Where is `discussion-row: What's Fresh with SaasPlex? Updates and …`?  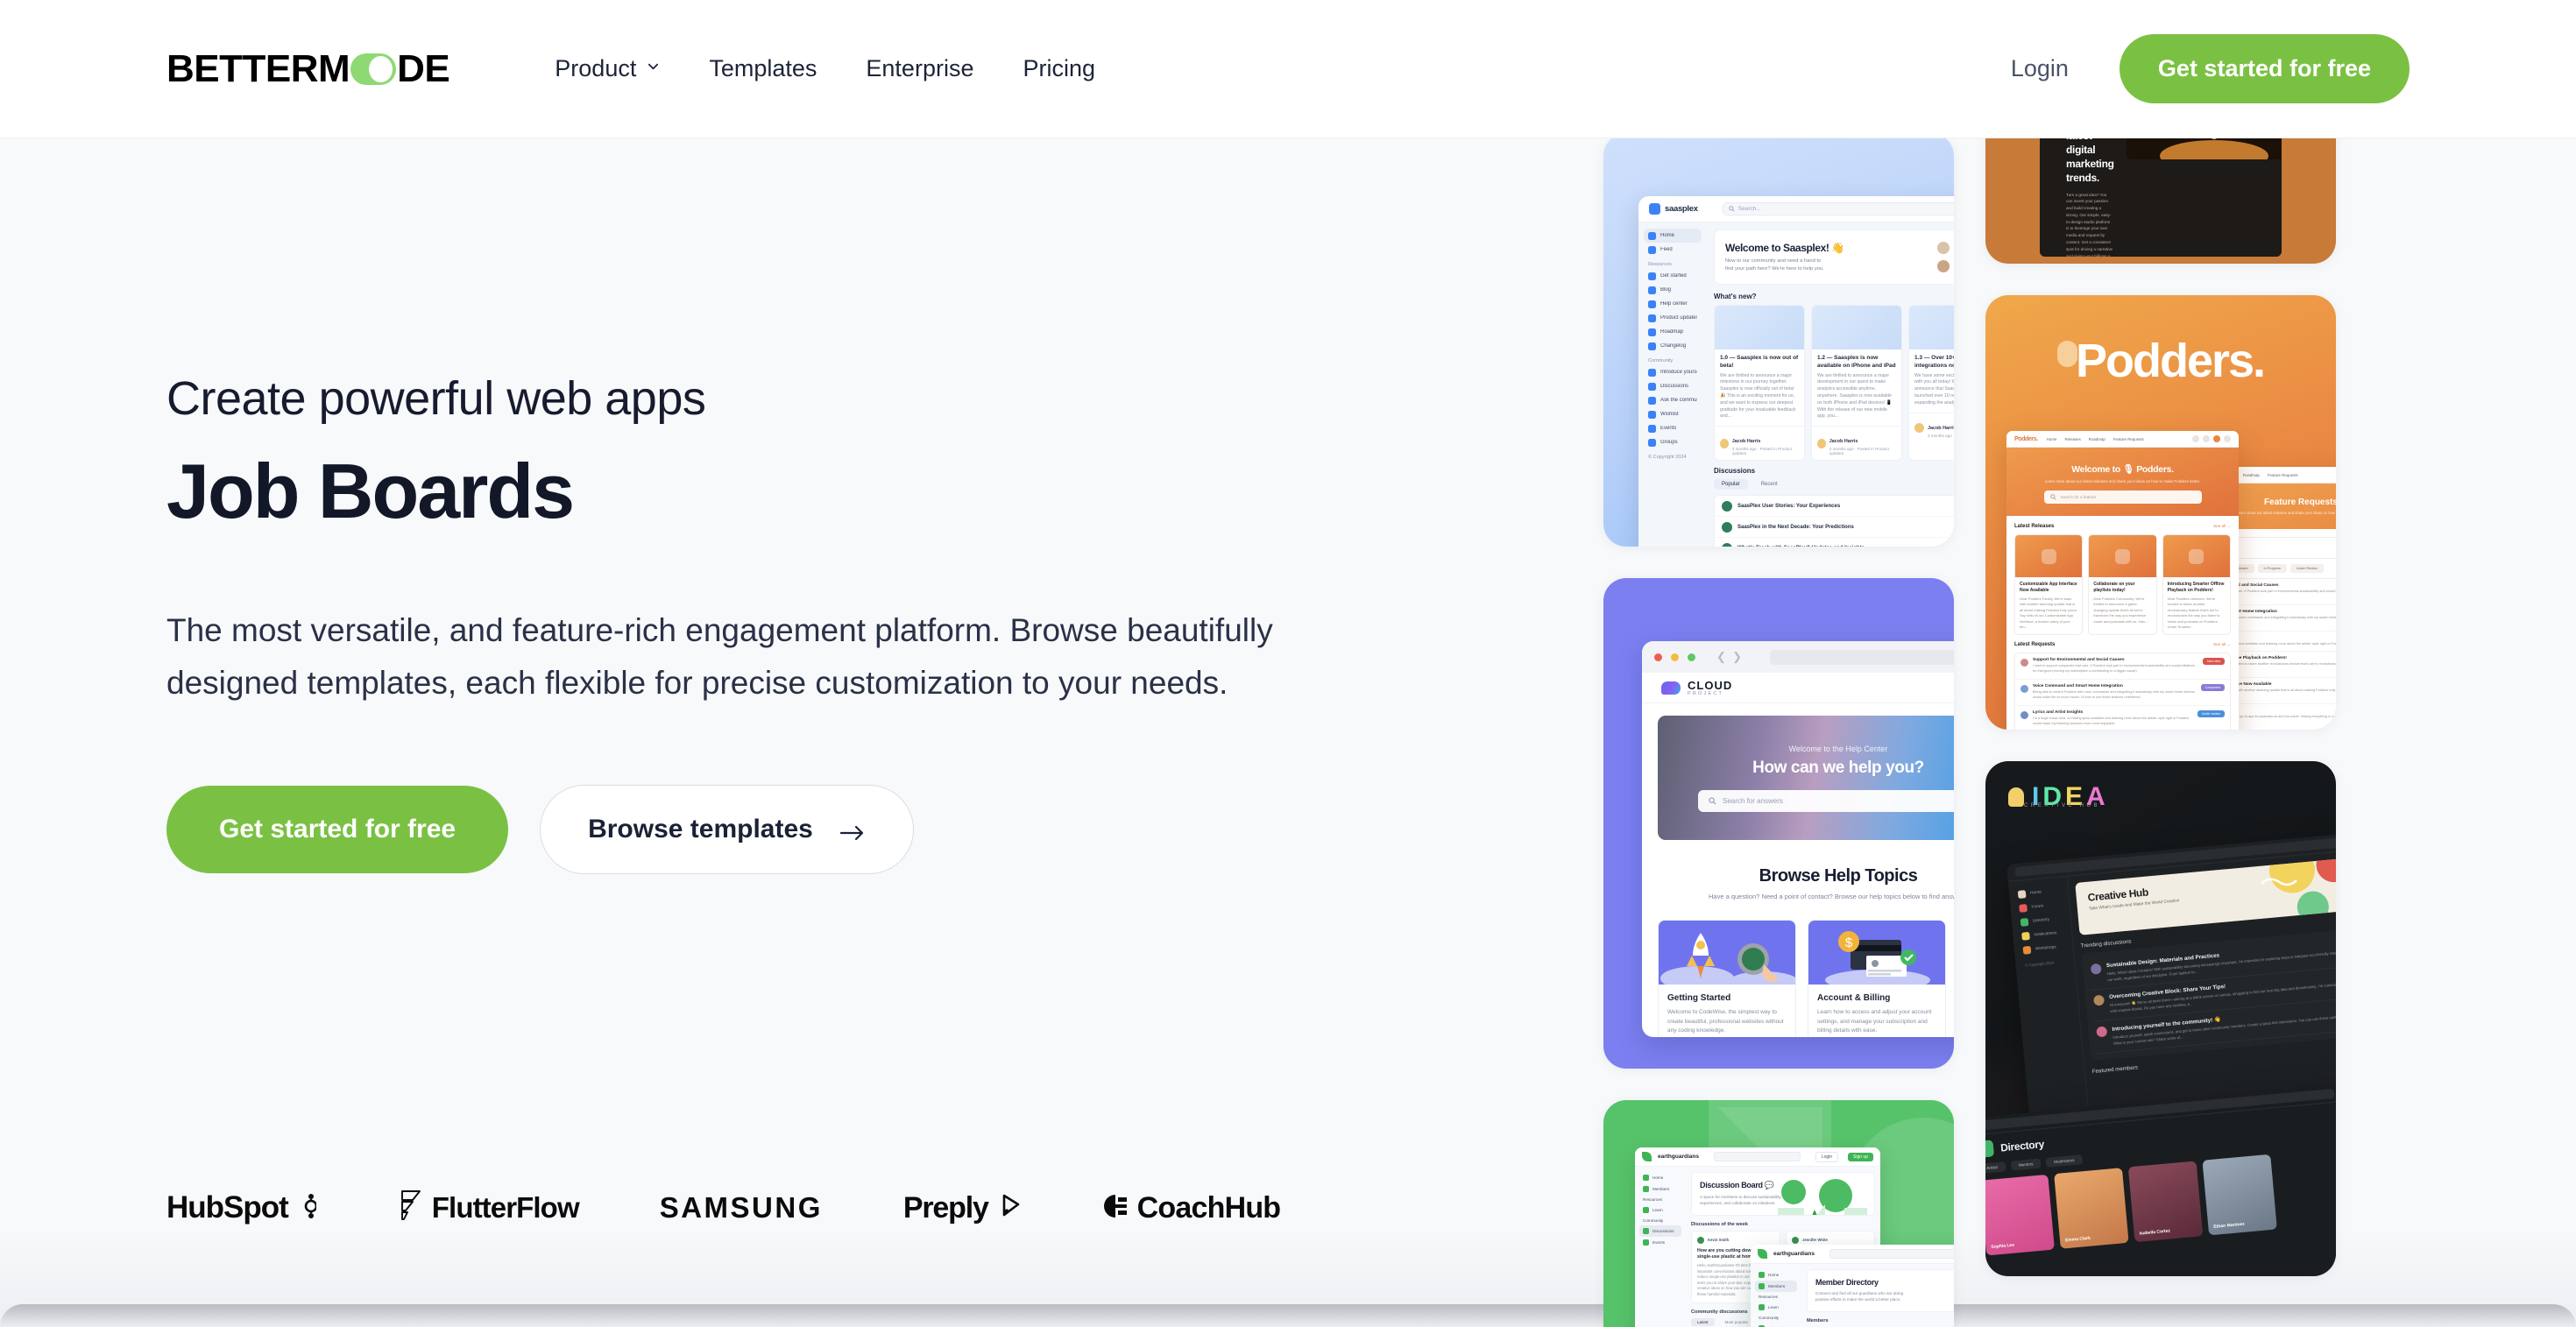
discussion-row: What's Fresh with SaasPlex? Updates and … is located at coordinates (1834, 542).